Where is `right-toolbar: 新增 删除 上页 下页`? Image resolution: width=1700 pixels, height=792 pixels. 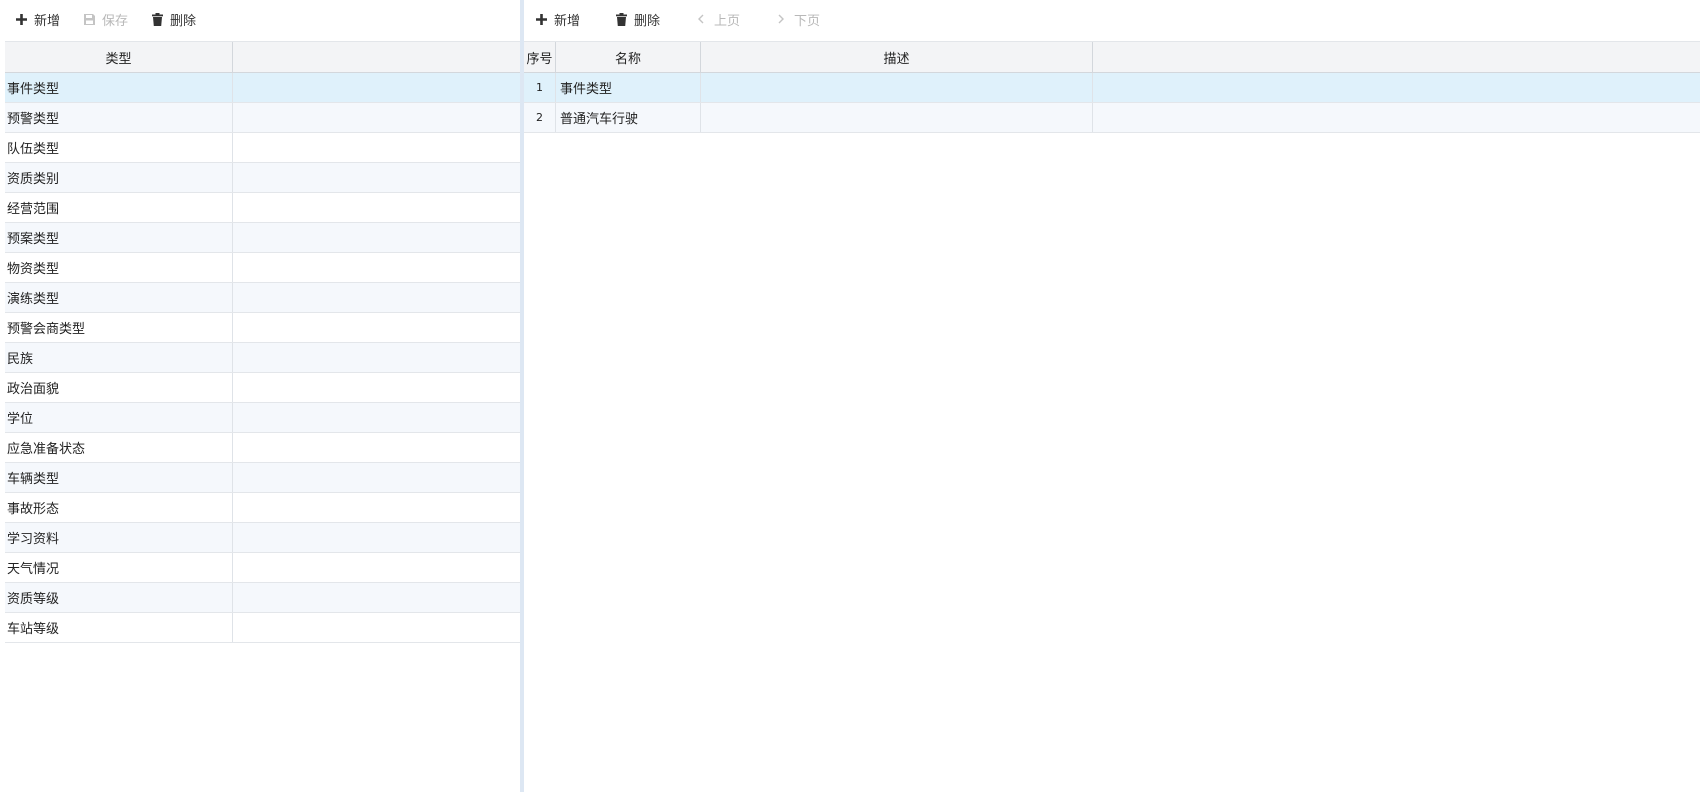
right-toolbar: 新增 删除 上页 下页 is located at coordinates (1112, 19).